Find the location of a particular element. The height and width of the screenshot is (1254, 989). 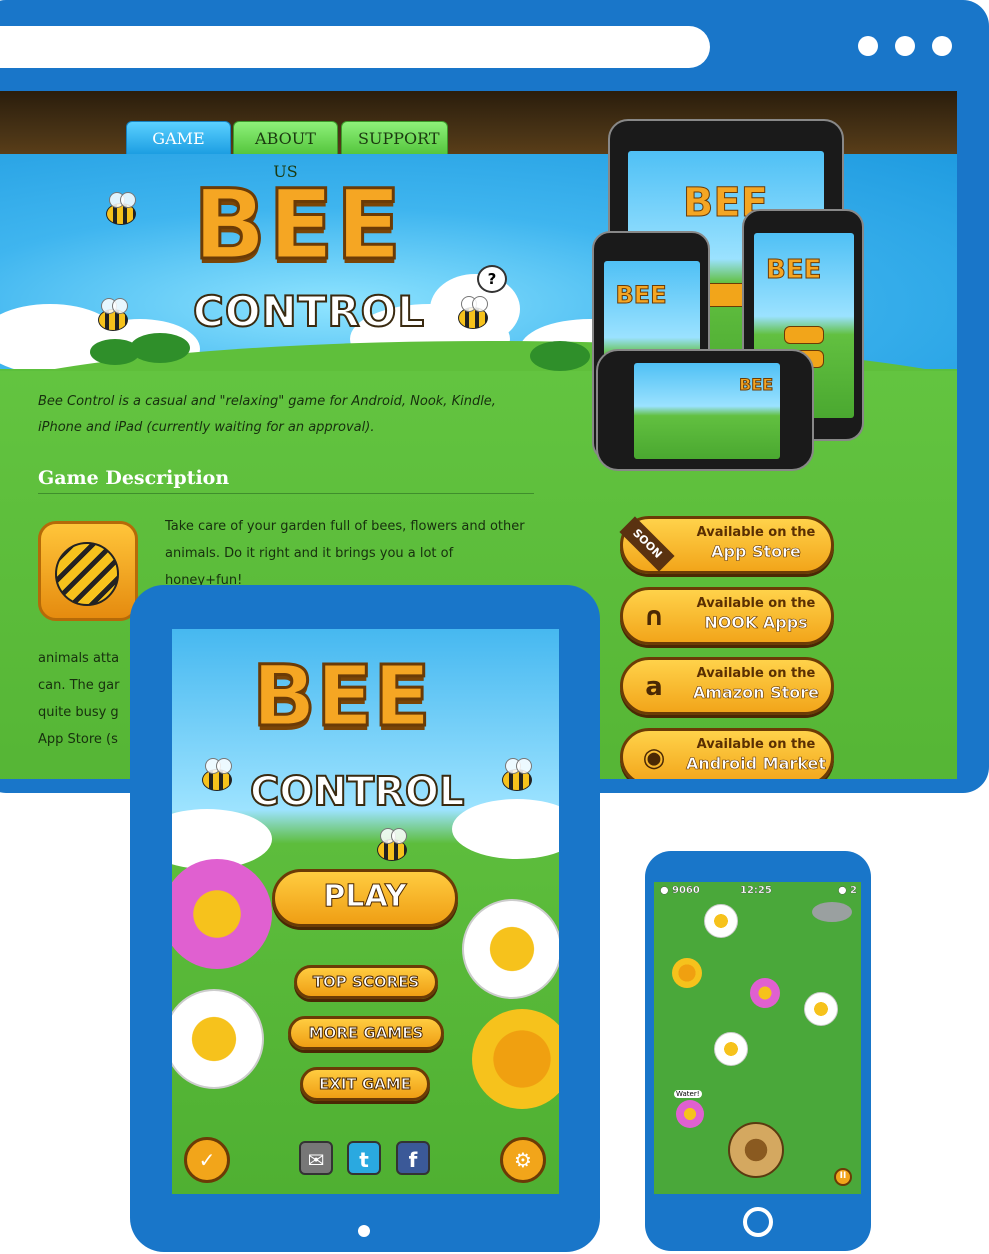

tab-support: SUPPORT is located at coordinates (394, 137).